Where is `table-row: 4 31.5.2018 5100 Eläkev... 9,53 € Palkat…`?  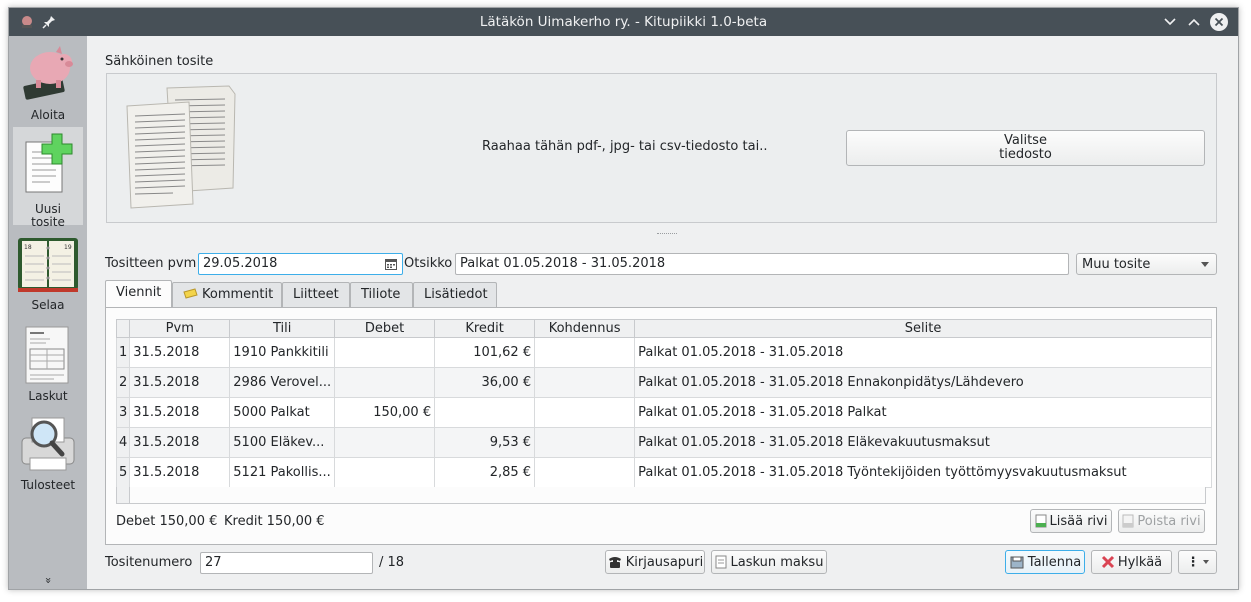
table-row: 4 31.5.2018 5100 Eläkev... 9,53 € Palkat… is located at coordinates (664, 442).